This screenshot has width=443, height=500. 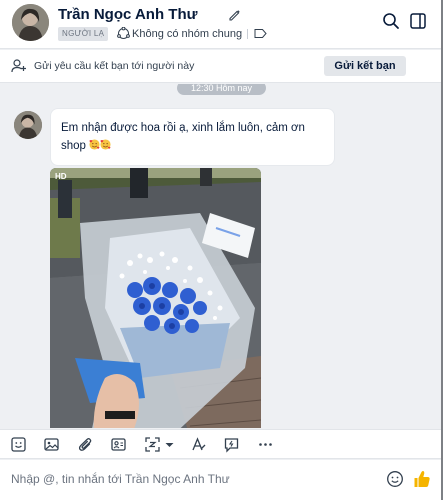 What do you see at coordinates (365, 66) in the screenshot?
I see `send-friend-request-button: Gửi kết bạn` at bounding box center [365, 66].